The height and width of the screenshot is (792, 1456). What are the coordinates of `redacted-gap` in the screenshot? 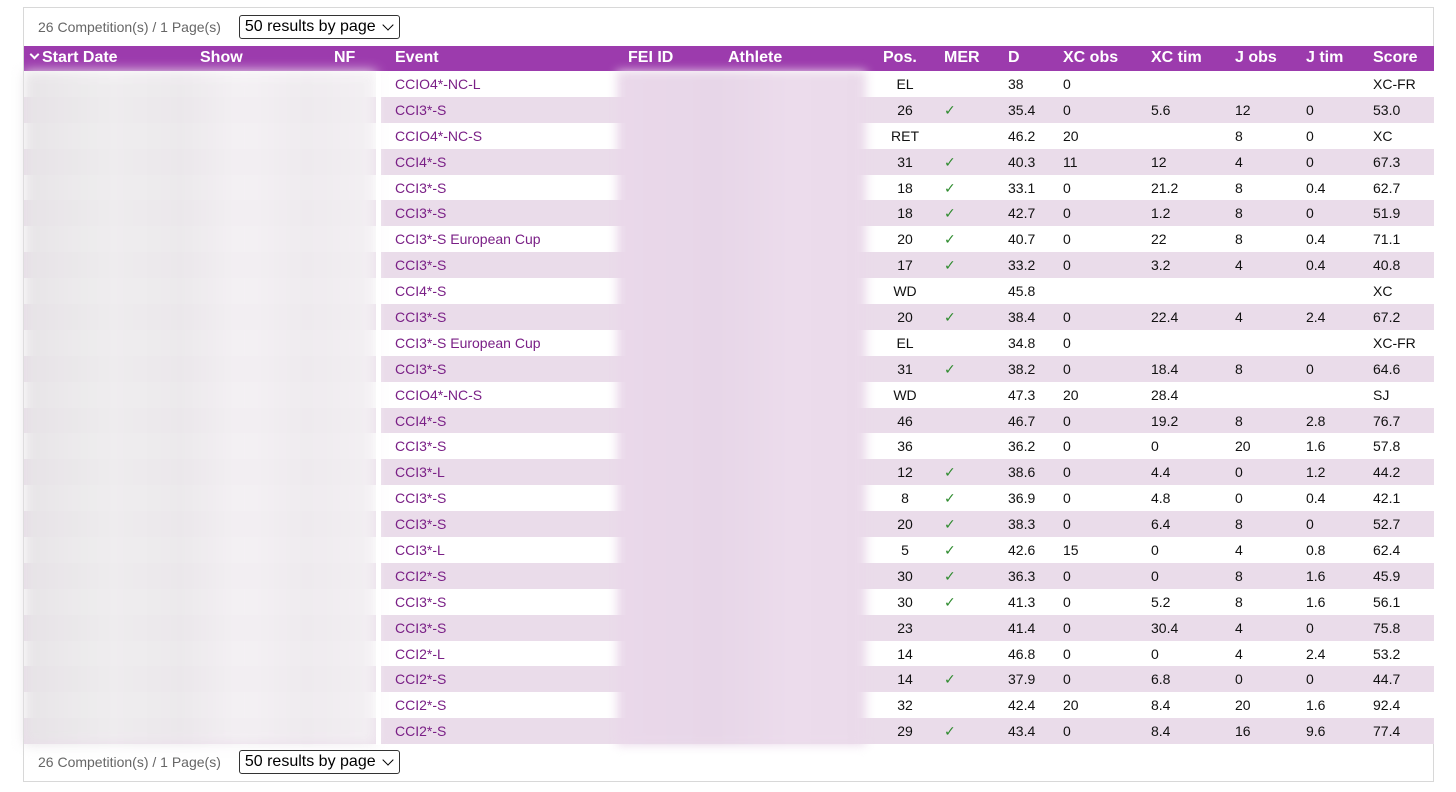 It's located at (378, 408).